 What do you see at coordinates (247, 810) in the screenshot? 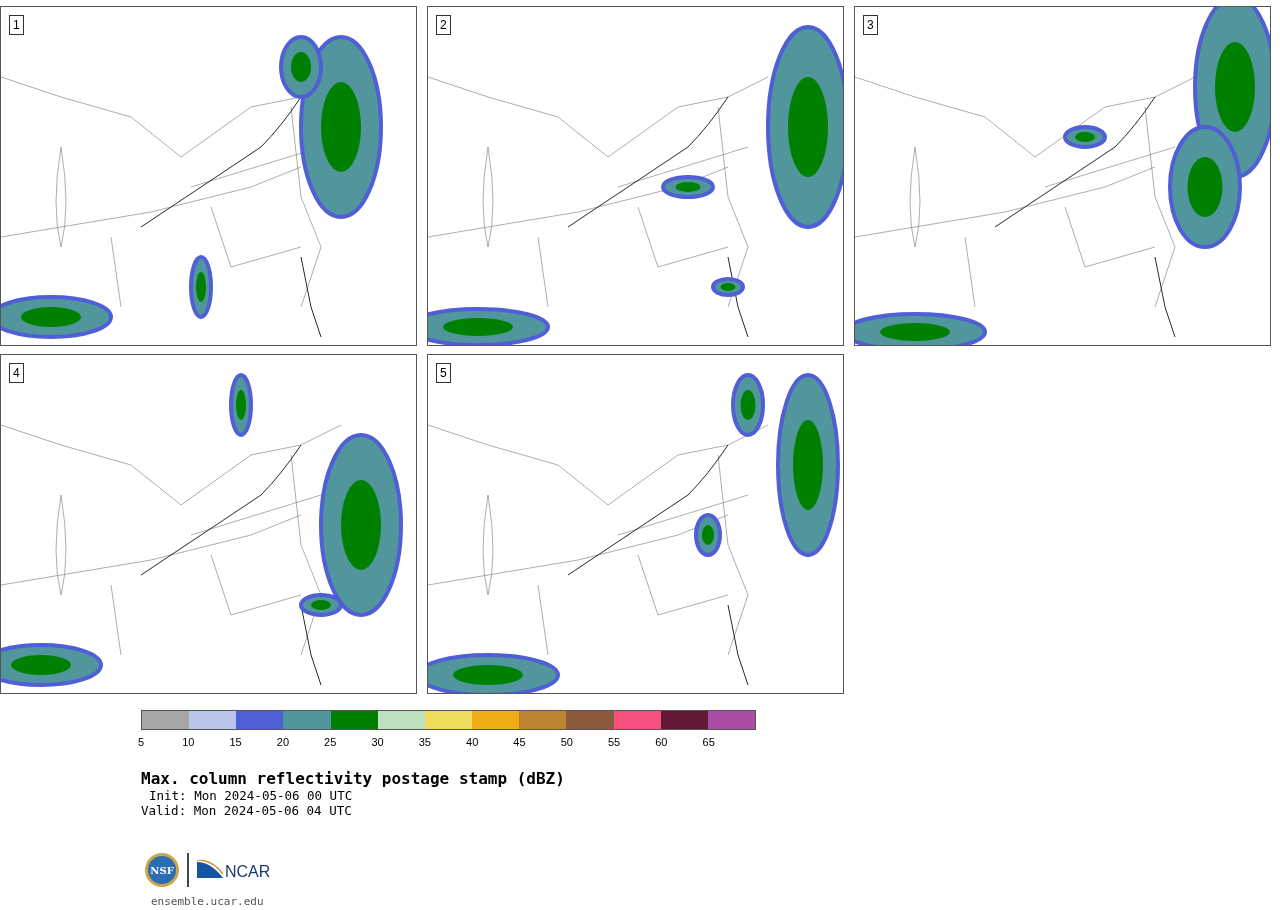
I see `valid-time: Valid: Mon 2024-05-06 04 UTC` at bounding box center [247, 810].